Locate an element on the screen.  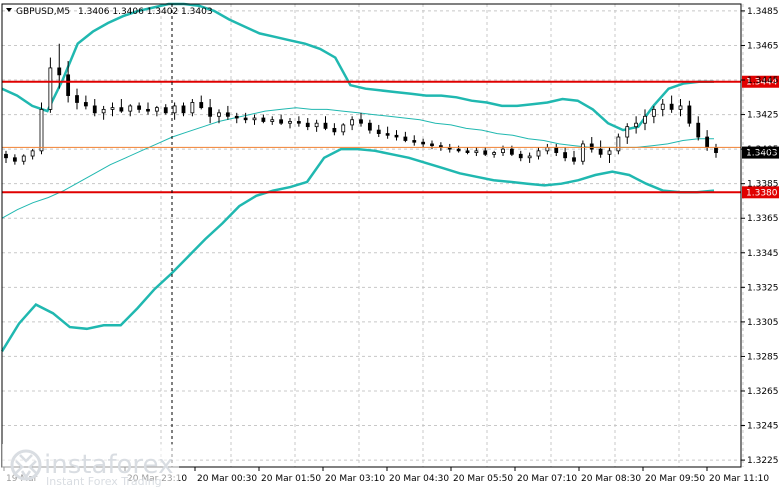
y-tick-label: 1.3285 is located at coordinates (763, 357).